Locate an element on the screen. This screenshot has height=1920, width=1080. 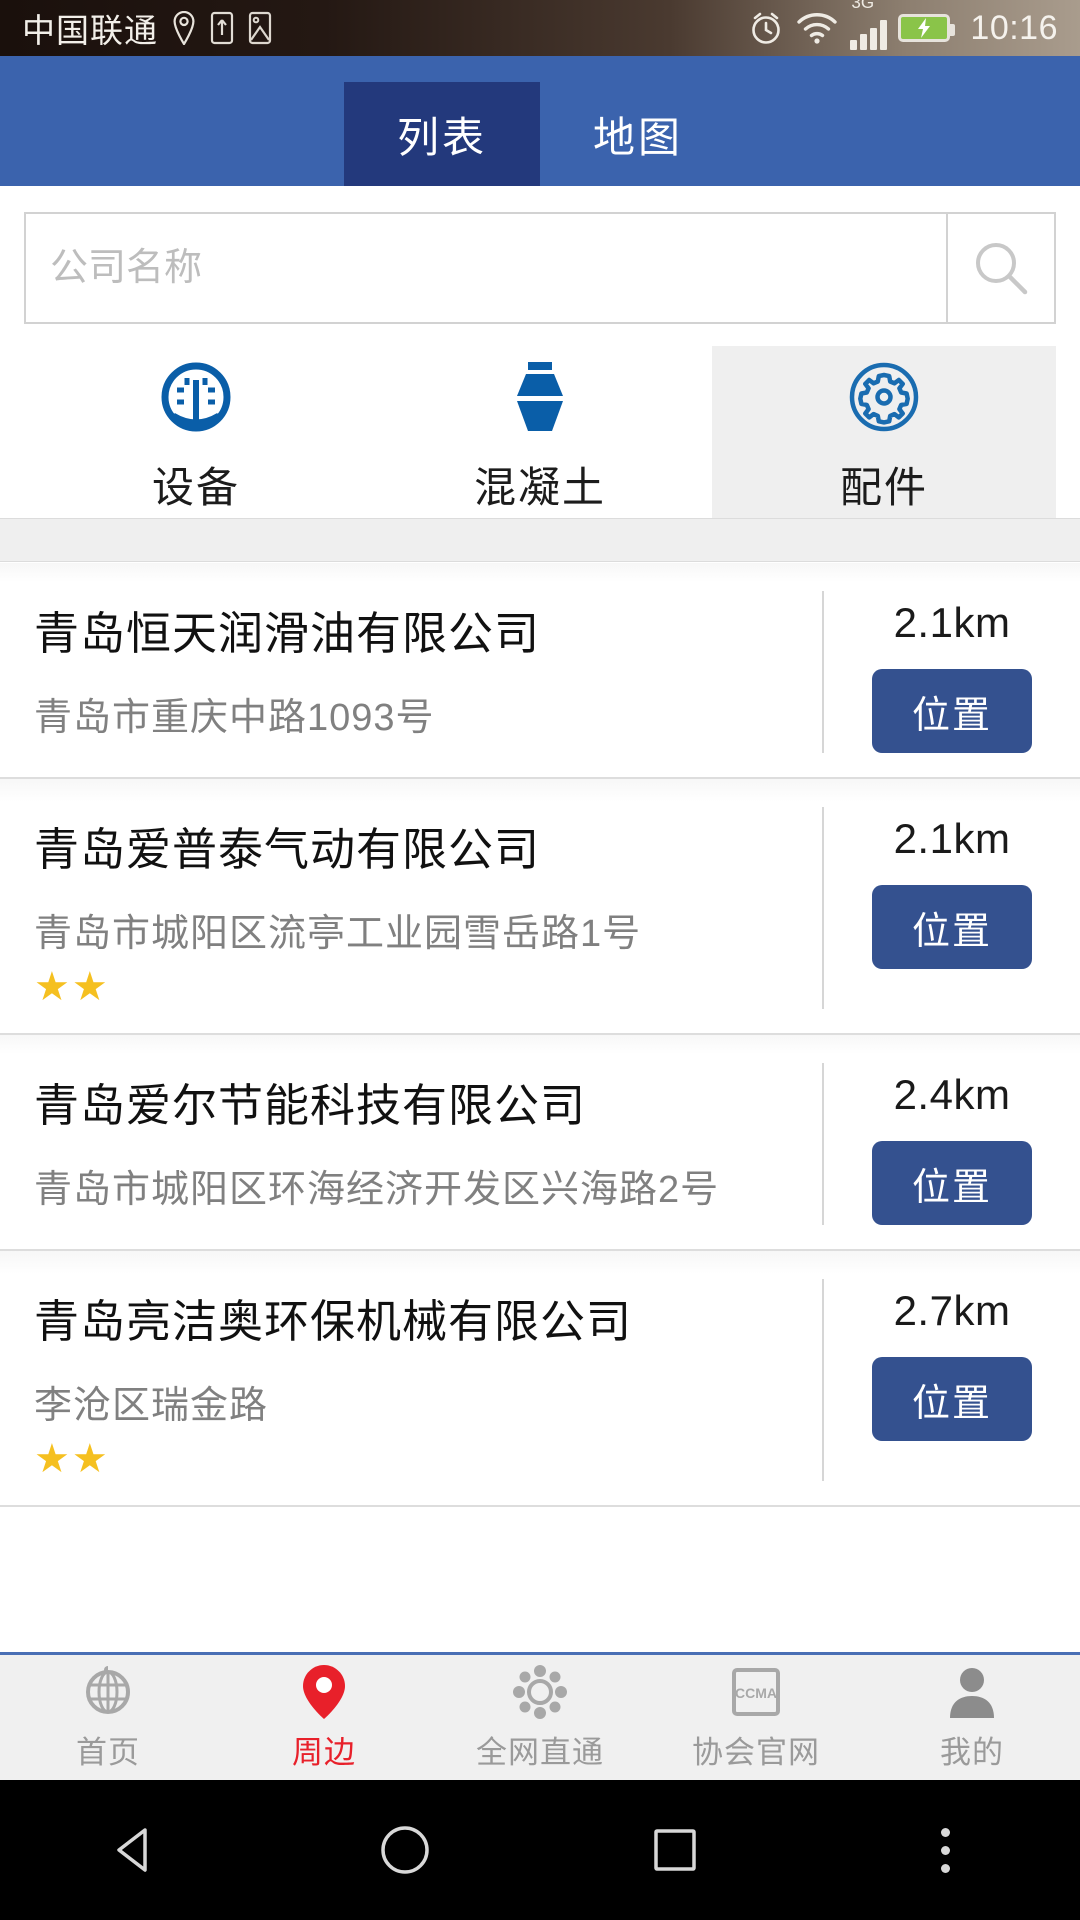
search-input is located at coordinates (485, 268).